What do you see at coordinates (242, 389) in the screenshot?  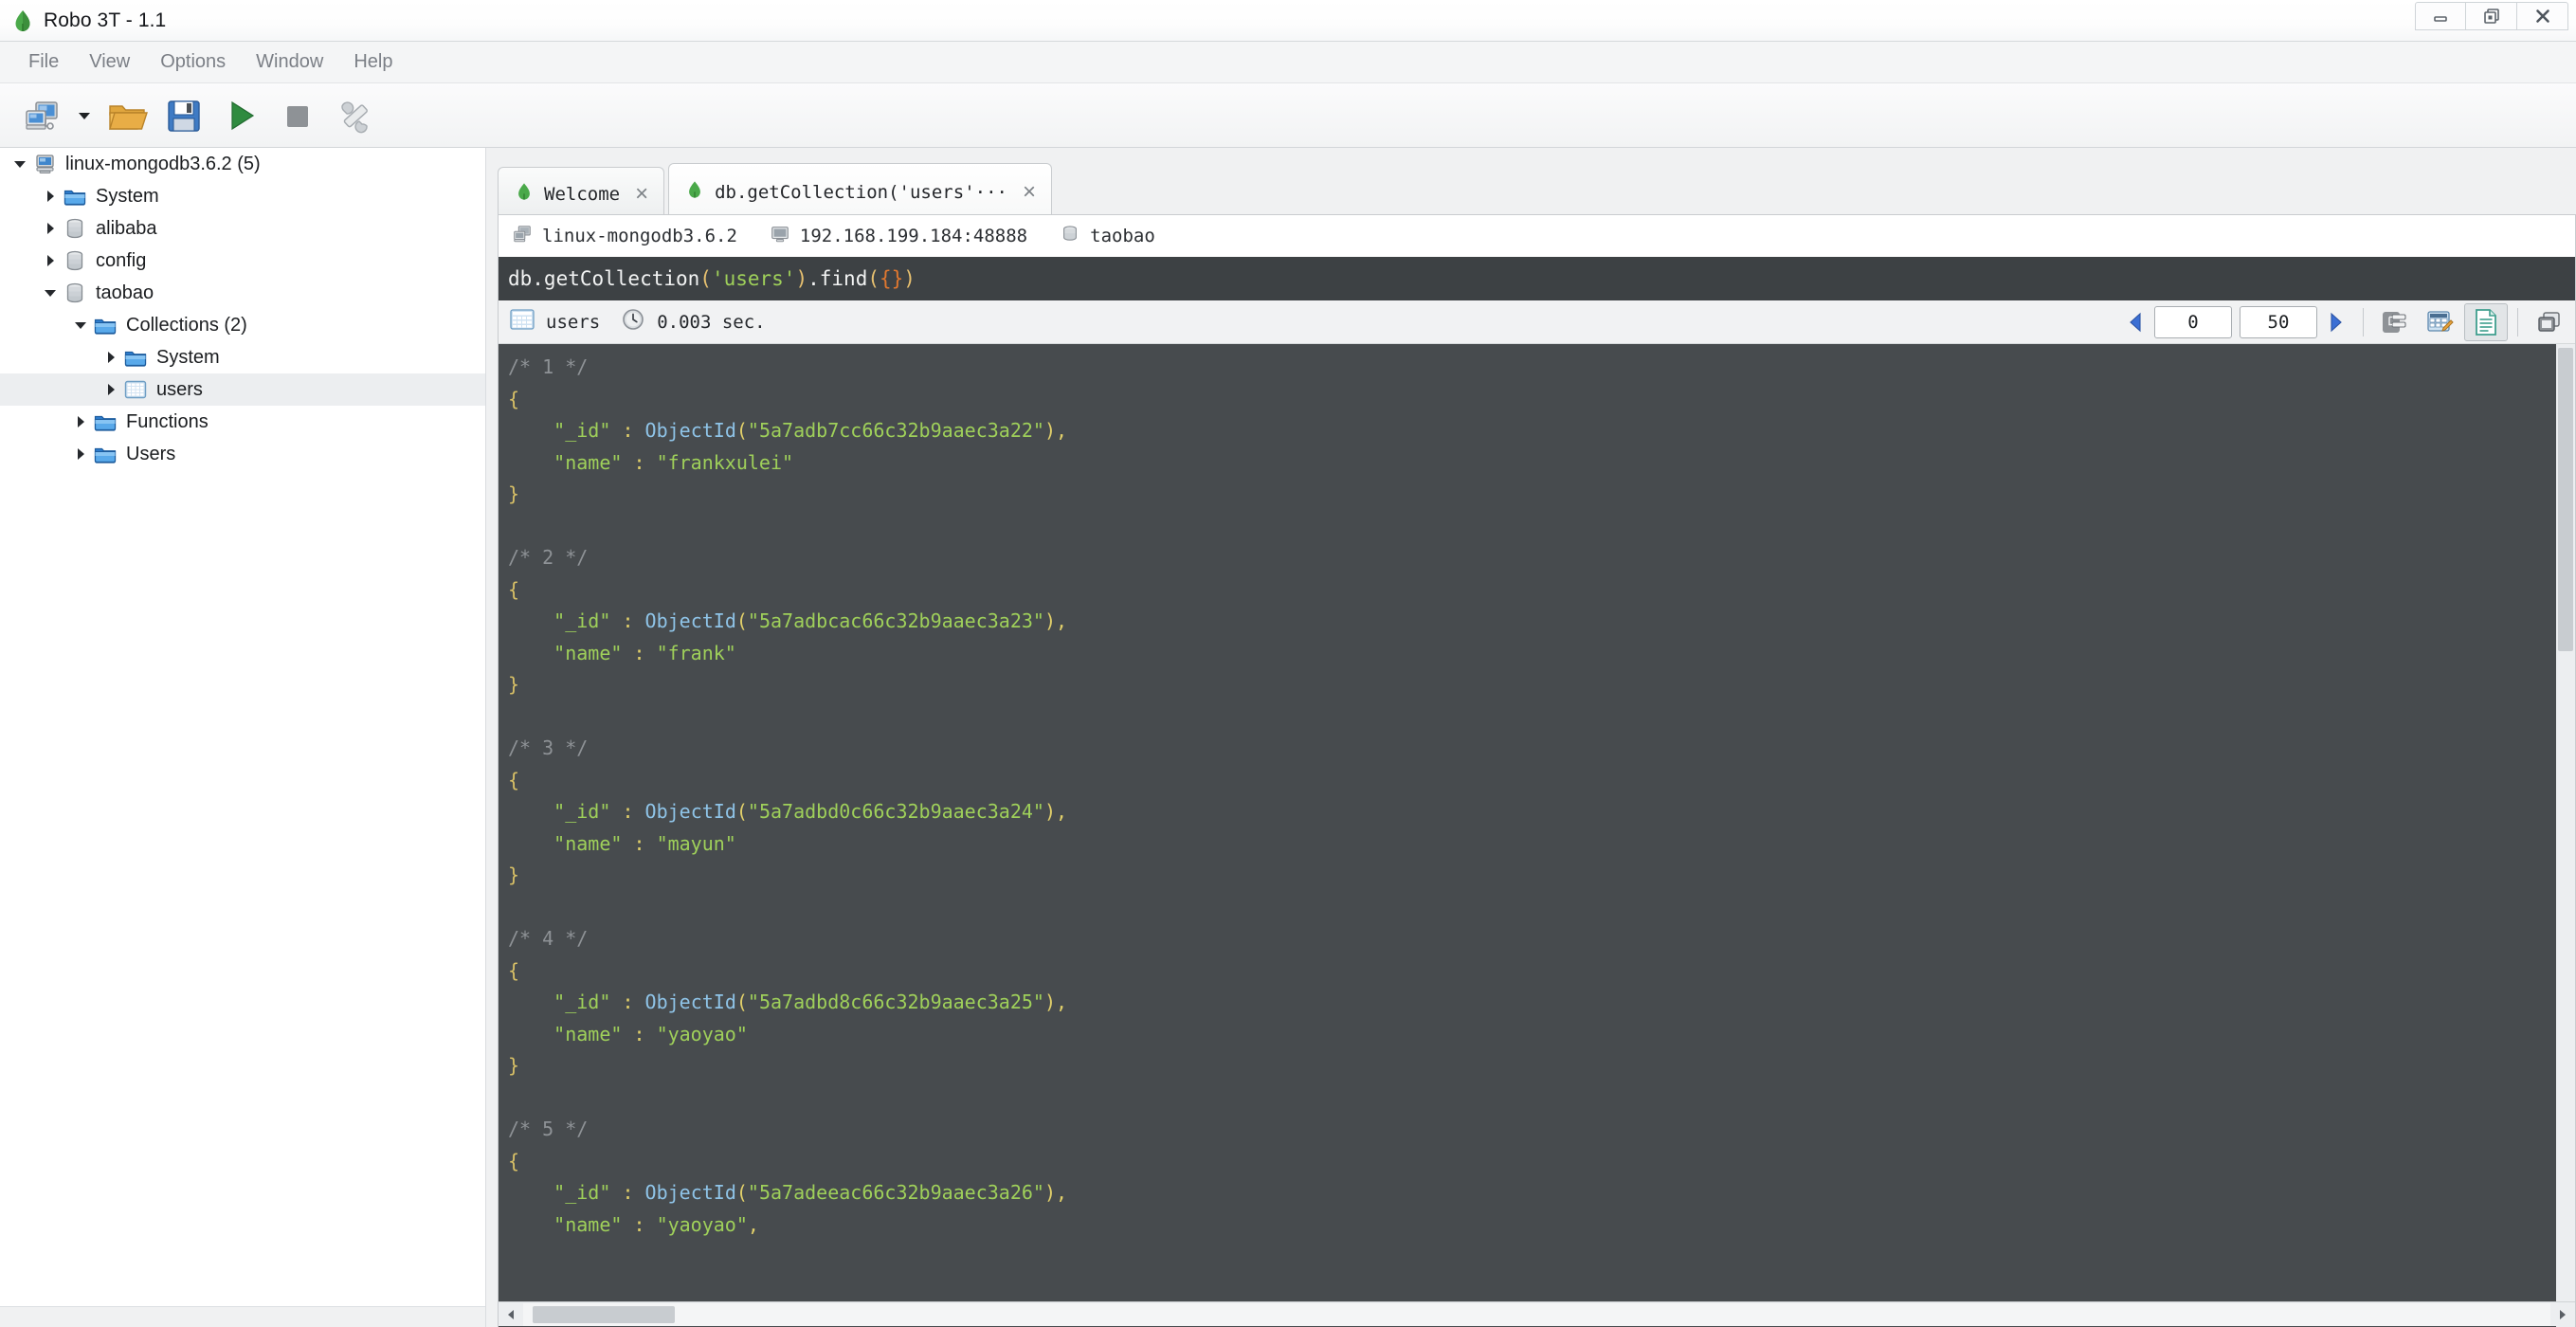 I see `tree-item-users: users` at bounding box center [242, 389].